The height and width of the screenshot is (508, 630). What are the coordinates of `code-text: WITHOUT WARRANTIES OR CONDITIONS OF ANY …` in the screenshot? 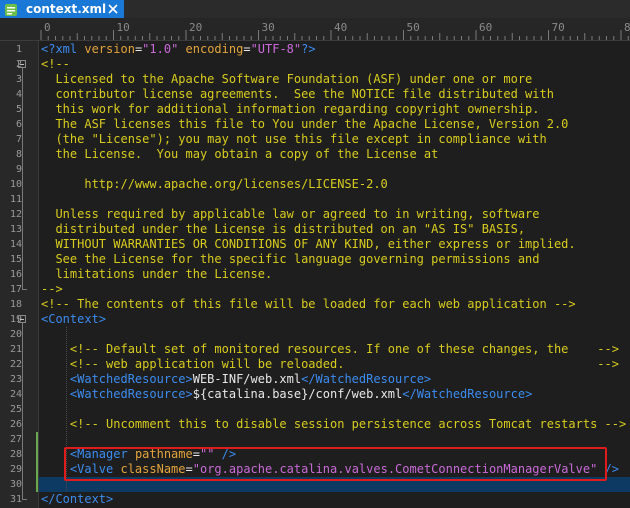 It's located at (308, 244).